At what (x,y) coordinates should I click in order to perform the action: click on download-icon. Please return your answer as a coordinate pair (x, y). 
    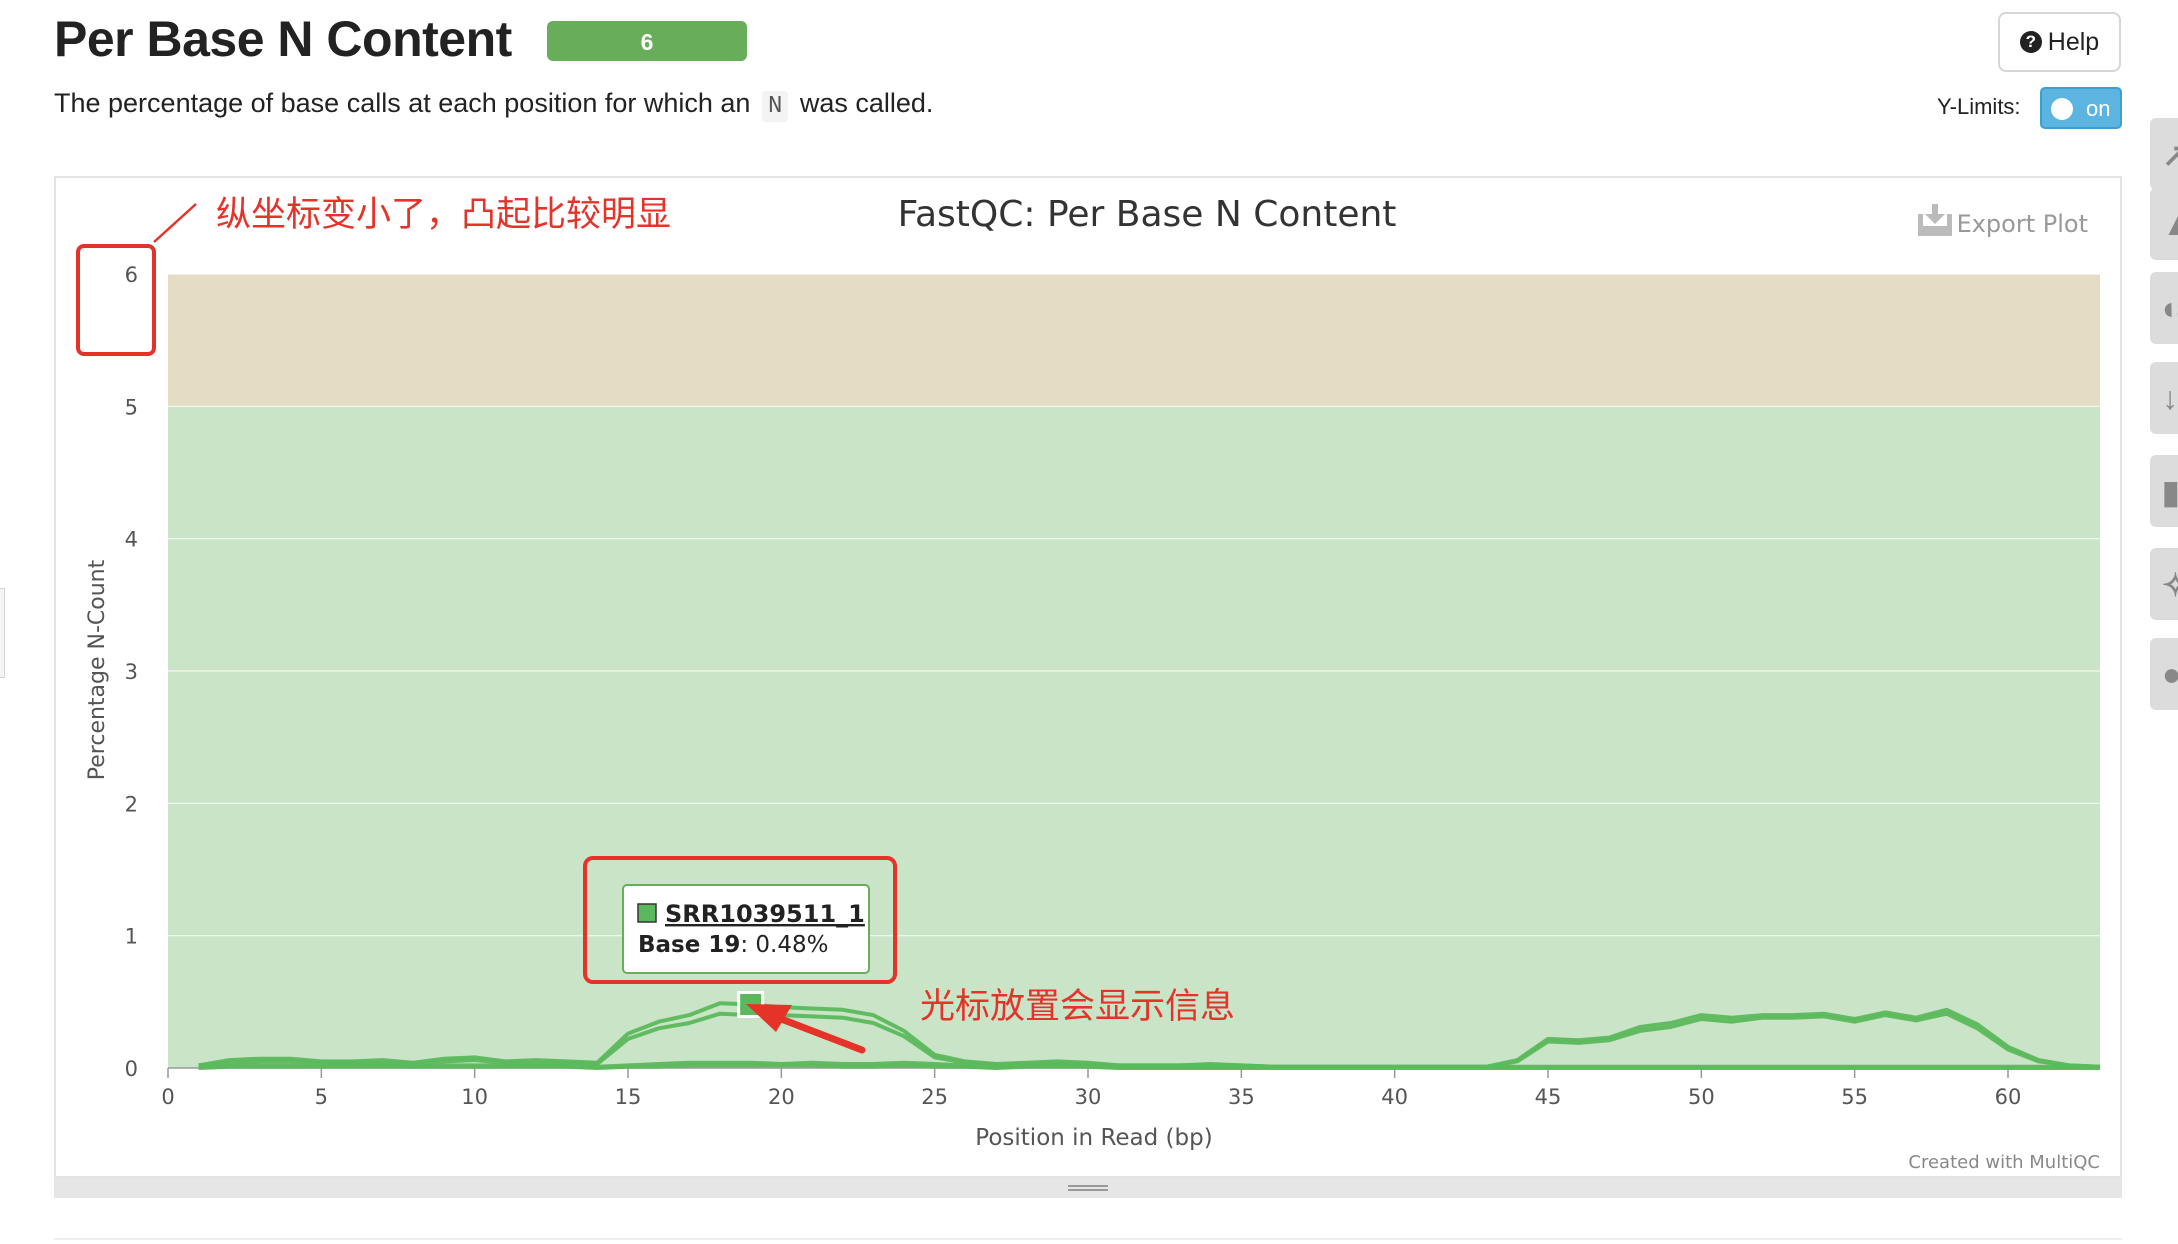
    Looking at the image, I should click on (1935, 220).